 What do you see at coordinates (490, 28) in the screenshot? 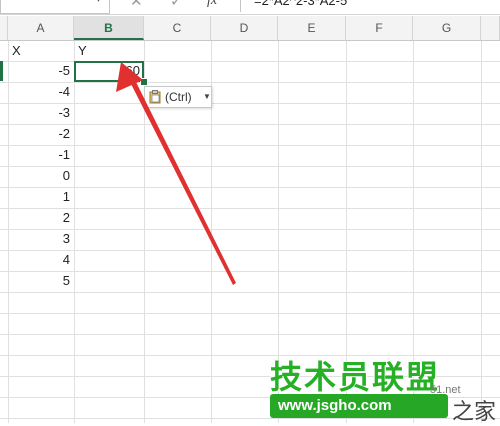
I see `column-header-h` at bounding box center [490, 28].